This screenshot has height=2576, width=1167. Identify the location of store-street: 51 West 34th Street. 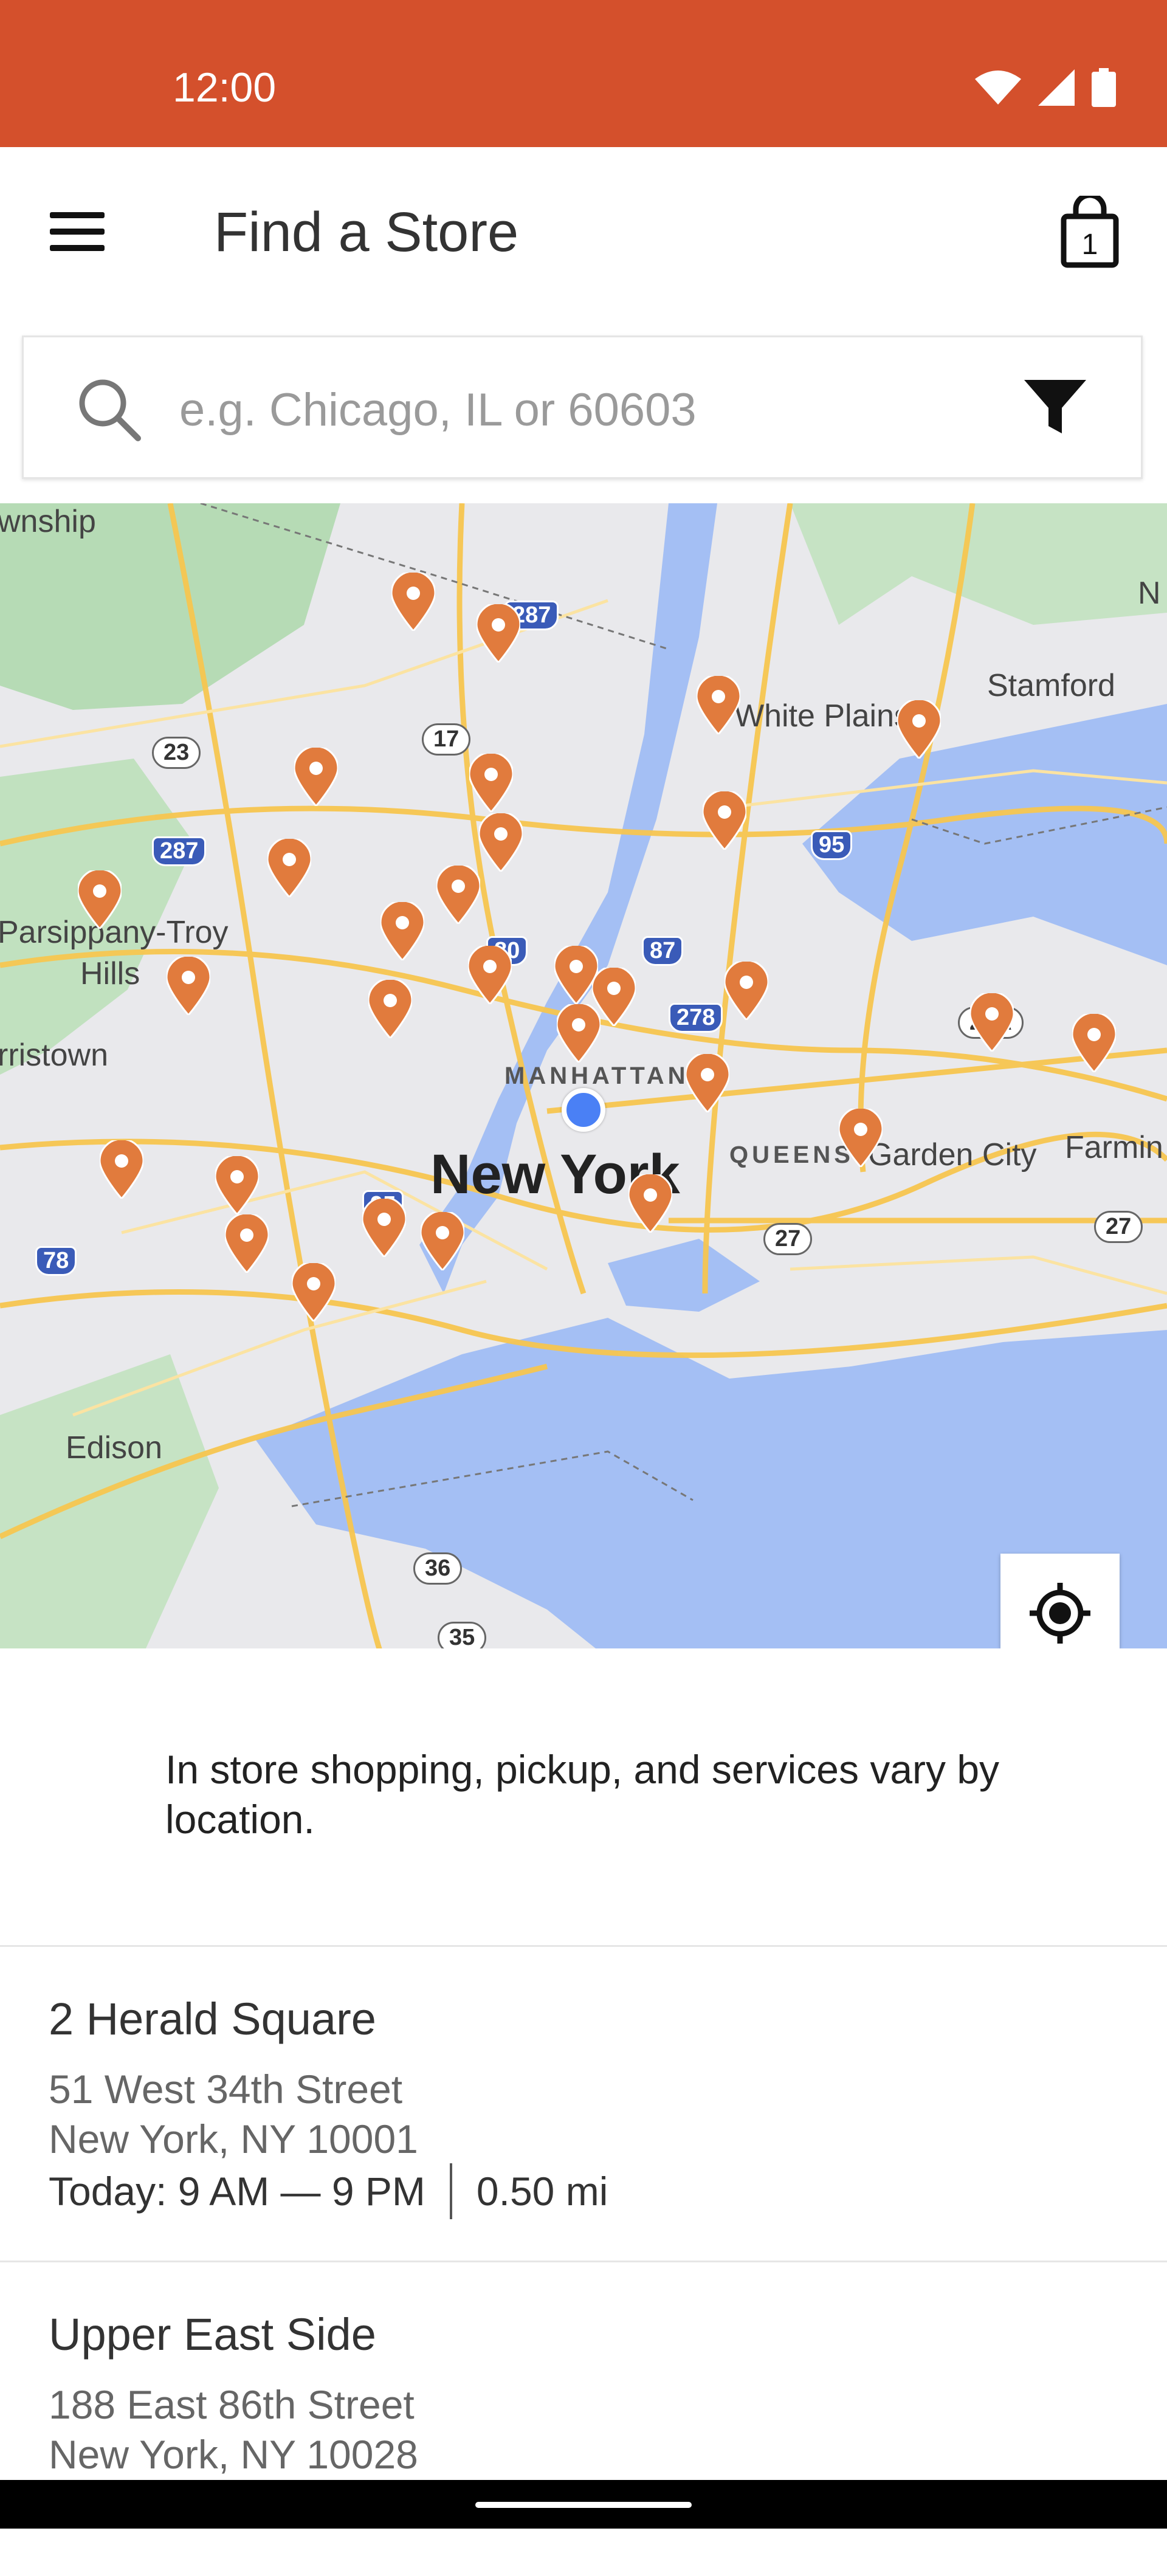
(226, 2089).